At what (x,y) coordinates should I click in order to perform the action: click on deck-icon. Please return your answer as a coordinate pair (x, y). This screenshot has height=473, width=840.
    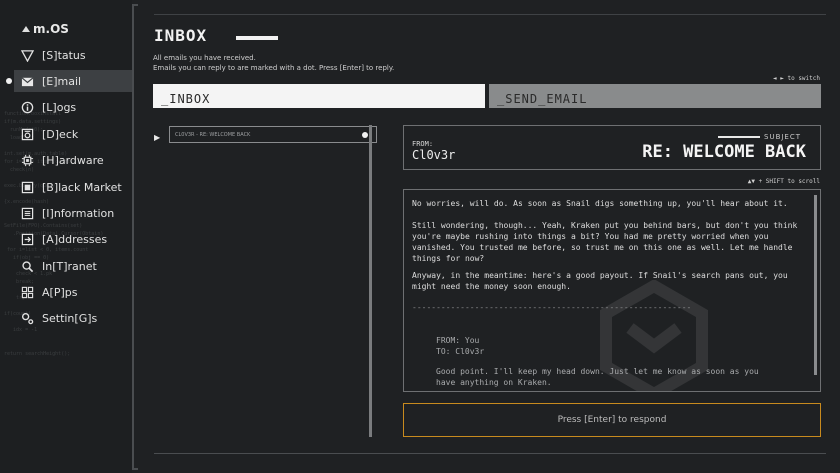
    Looking at the image, I should click on (27, 134).